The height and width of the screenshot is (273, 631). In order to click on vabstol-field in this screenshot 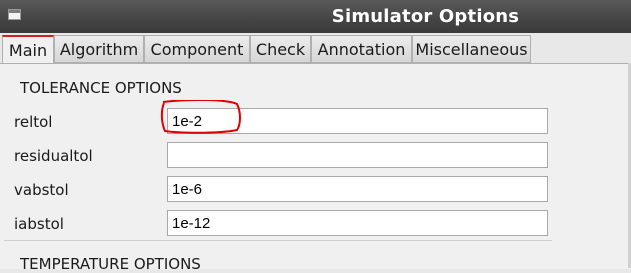, I will do `click(357, 189)`.